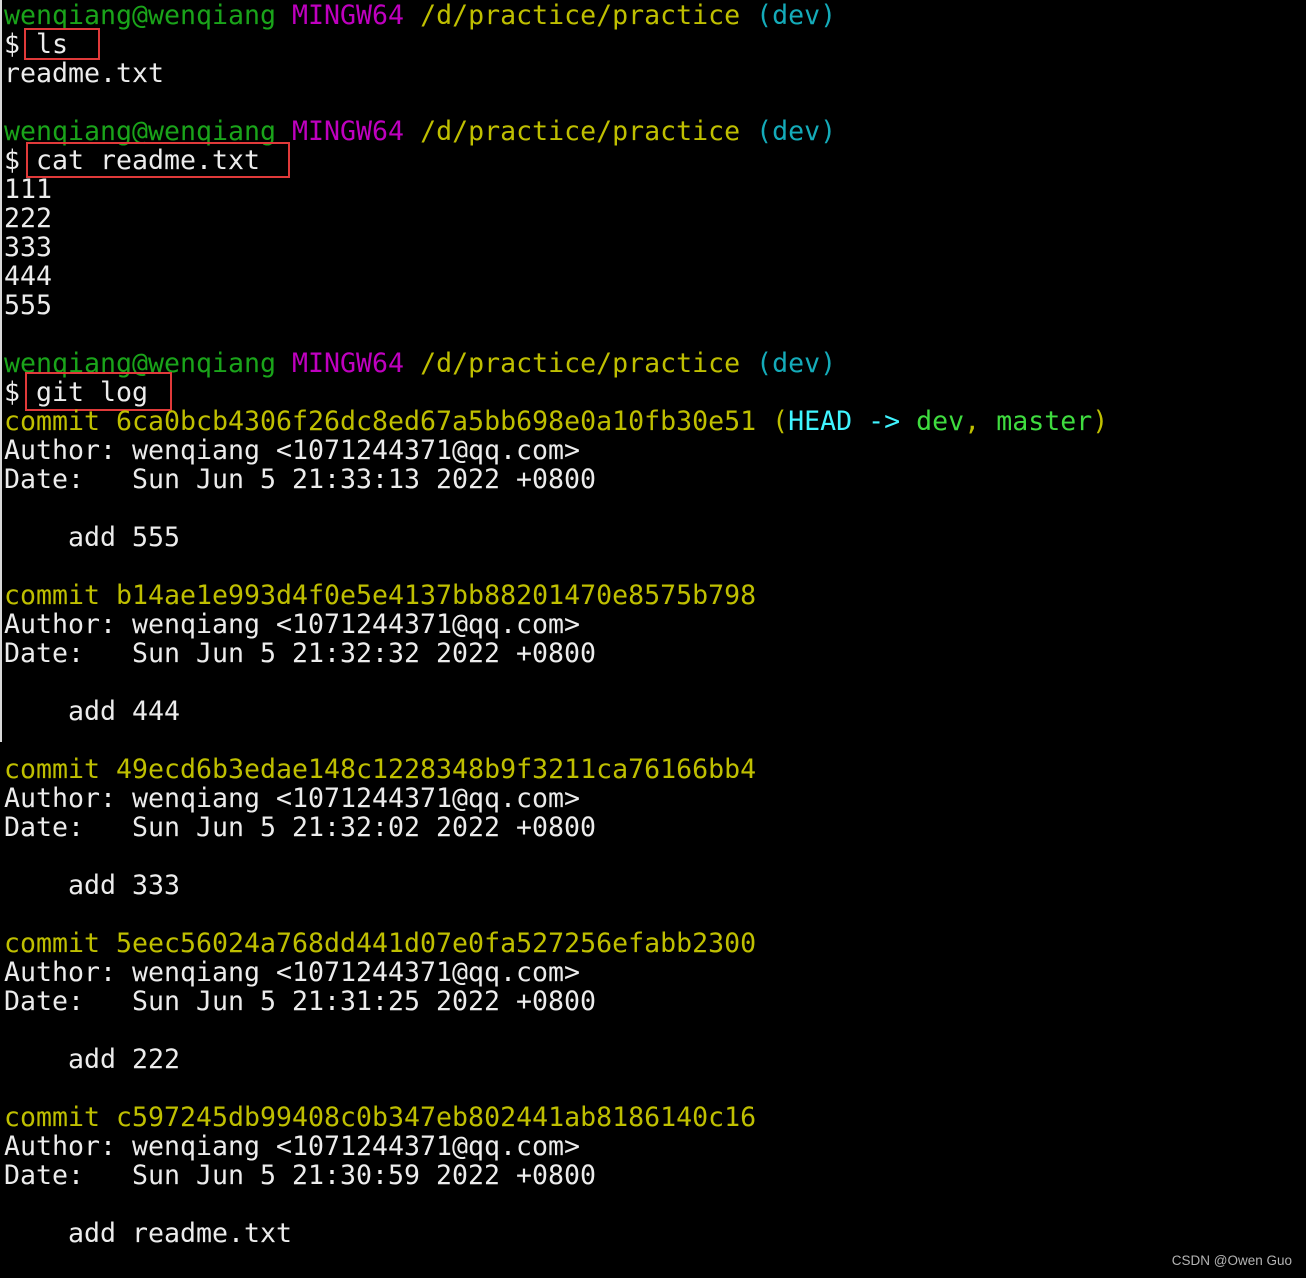  Describe the element at coordinates (436, 595) in the screenshot. I see `commit-hash: b14ae1e993d4f0e5e4137bb88201470e8575b798` at that location.